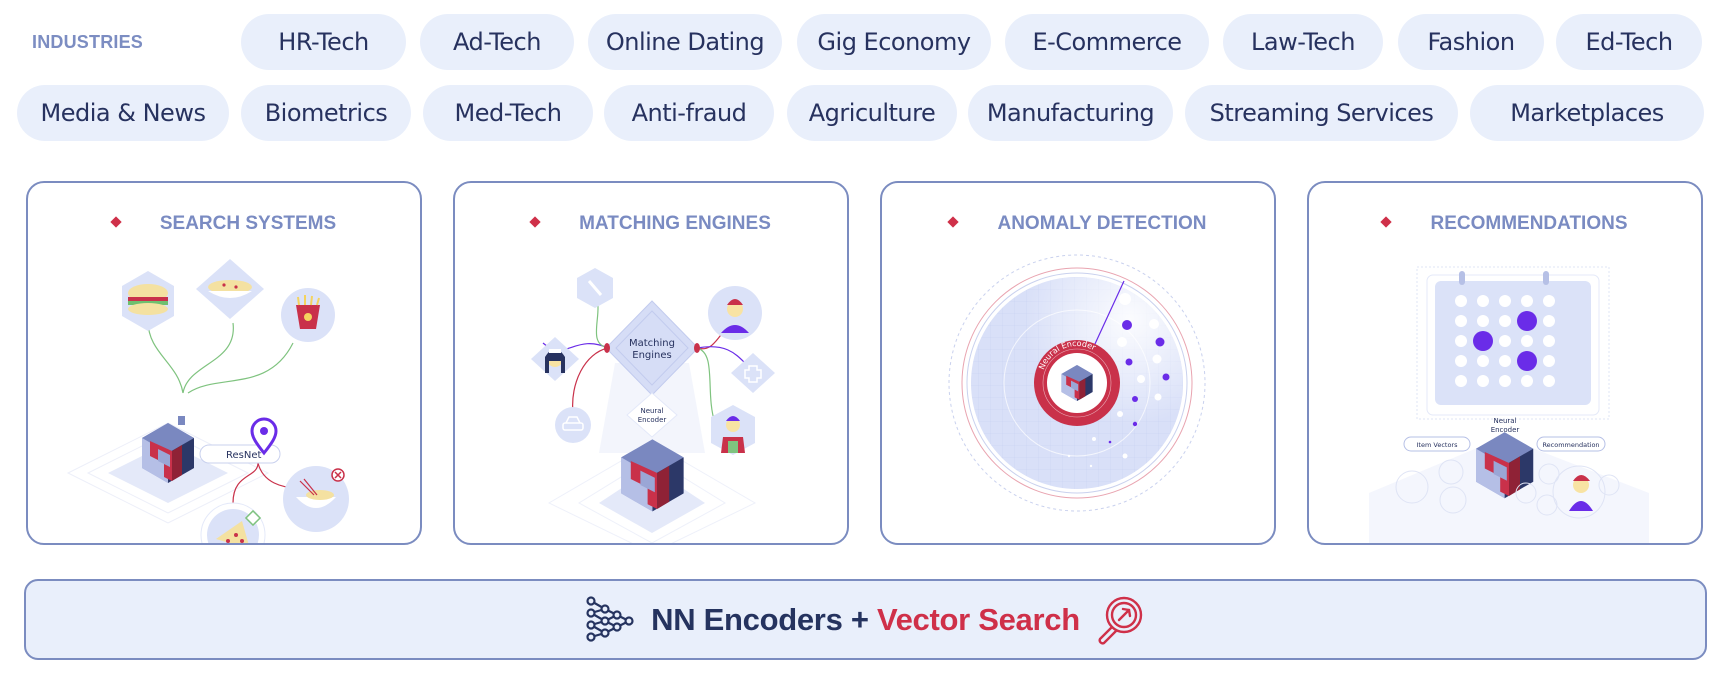  Describe the element at coordinates (1570, 445) in the screenshot. I see `recommendation-tag: Recommendation` at that location.